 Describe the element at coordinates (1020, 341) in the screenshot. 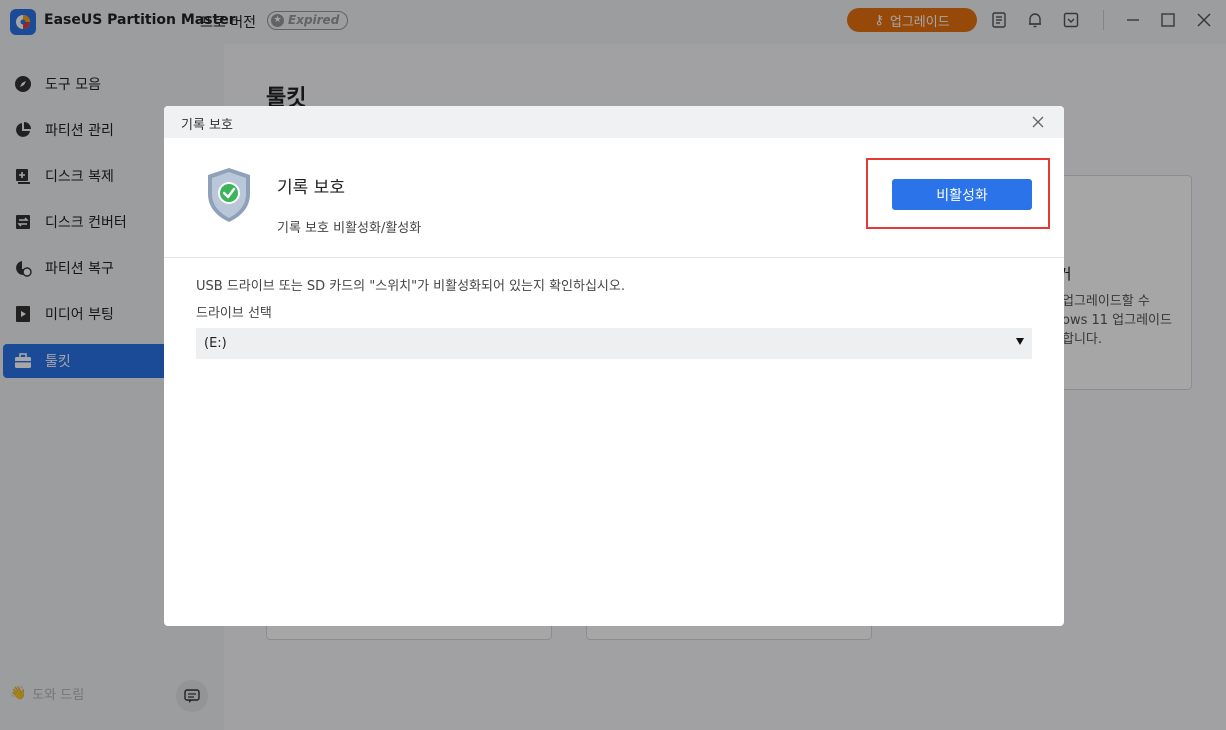

I see `chevron-down-icon` at that location.